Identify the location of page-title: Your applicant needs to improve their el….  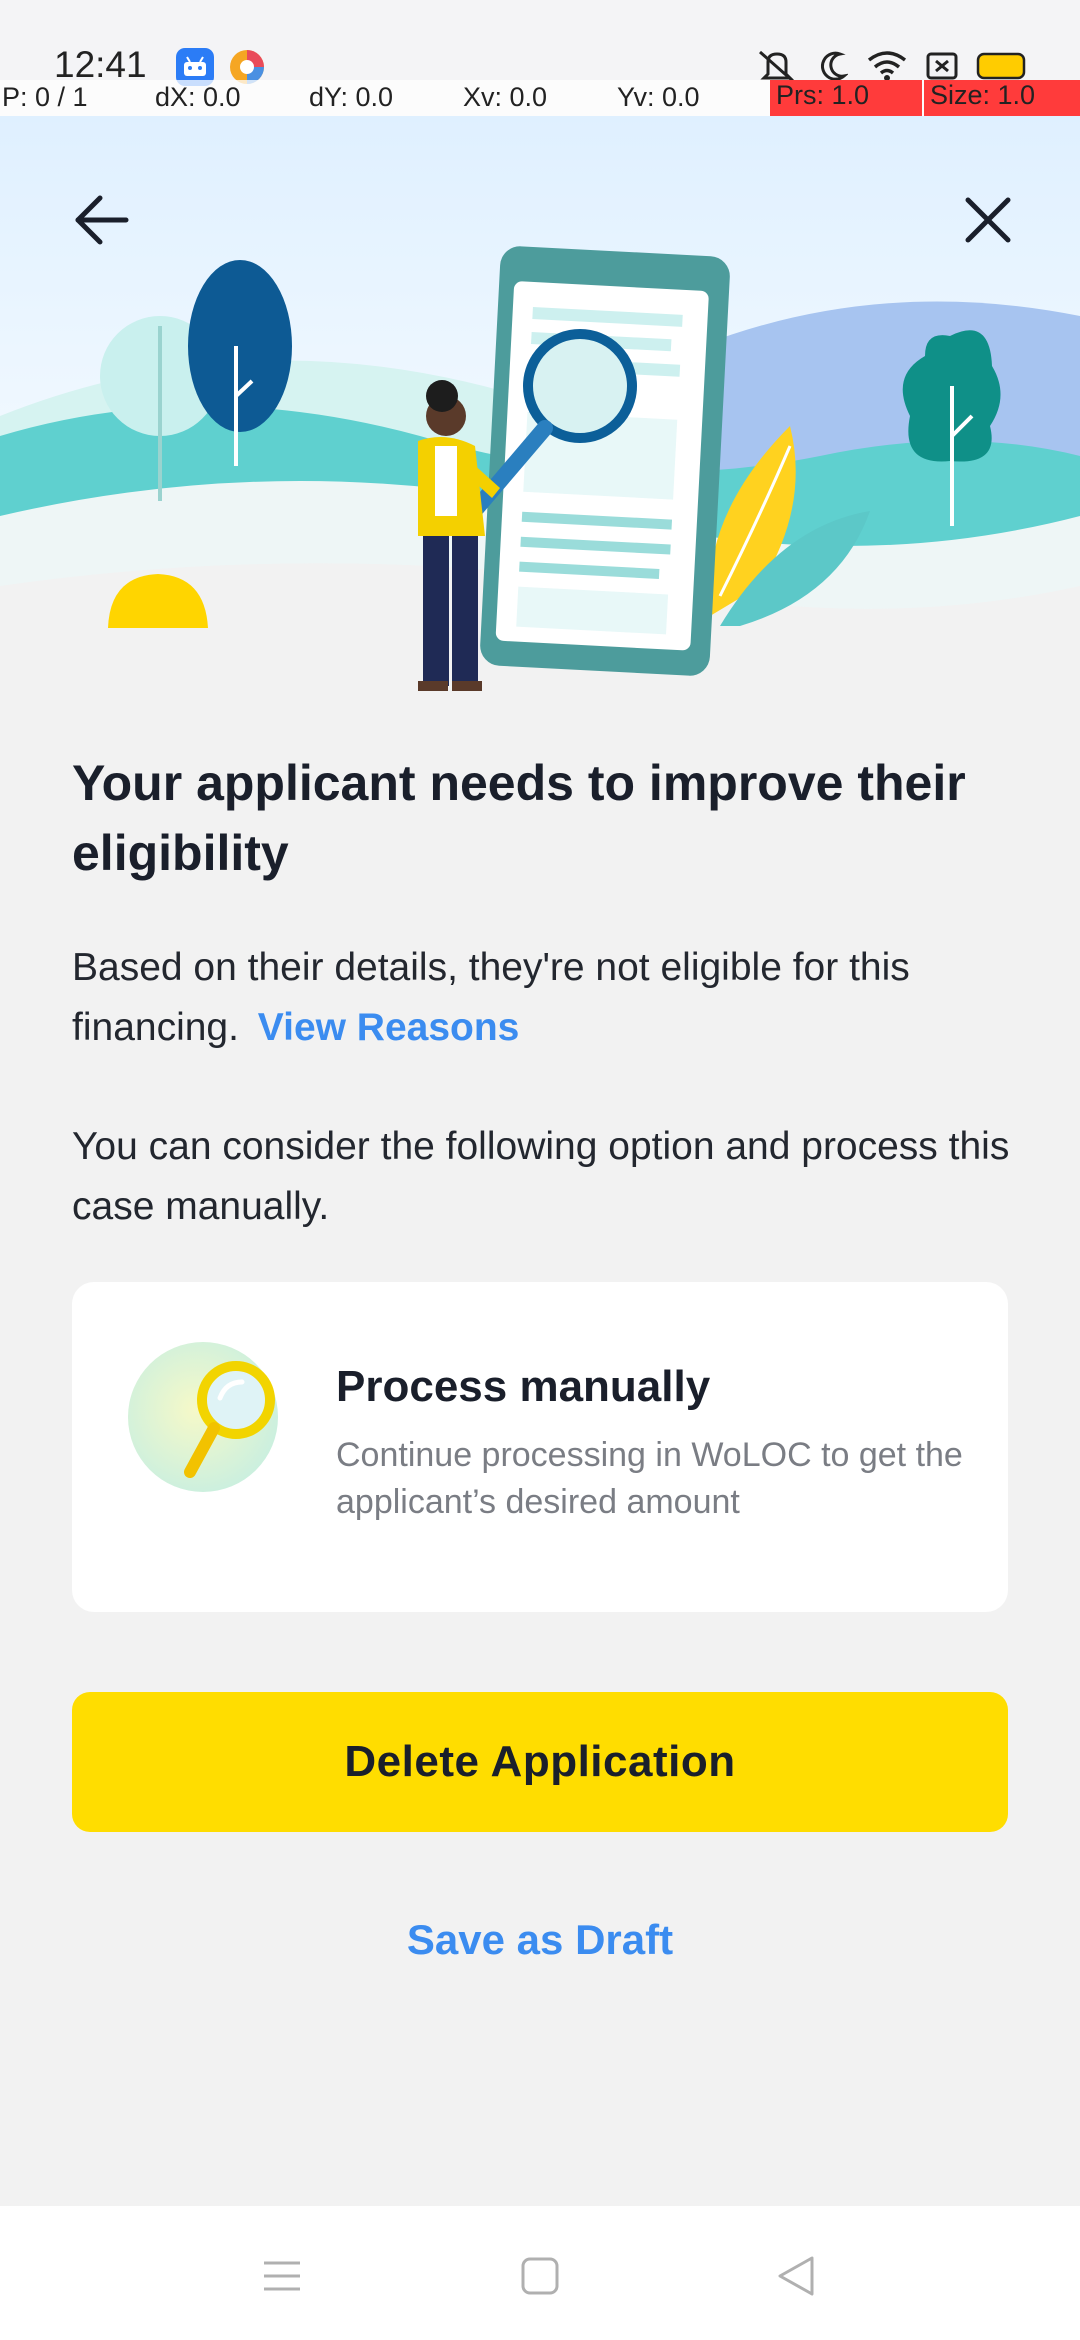
(519, 818).